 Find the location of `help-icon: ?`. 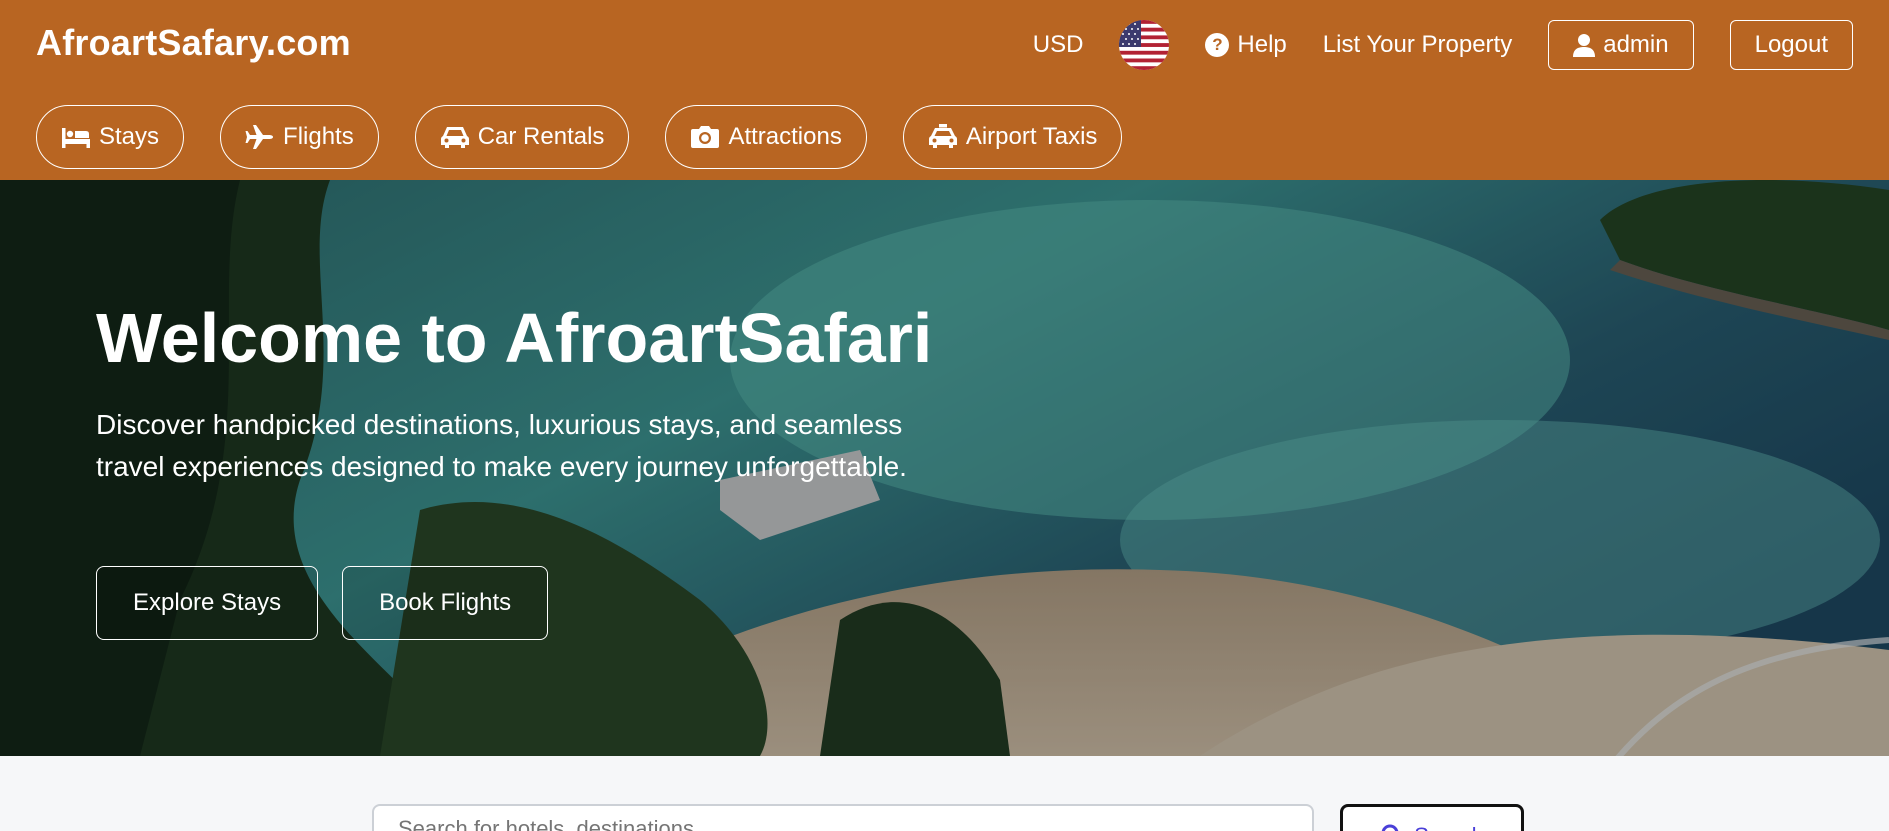

help-icon: ? is located at coordinates (1217, 45).